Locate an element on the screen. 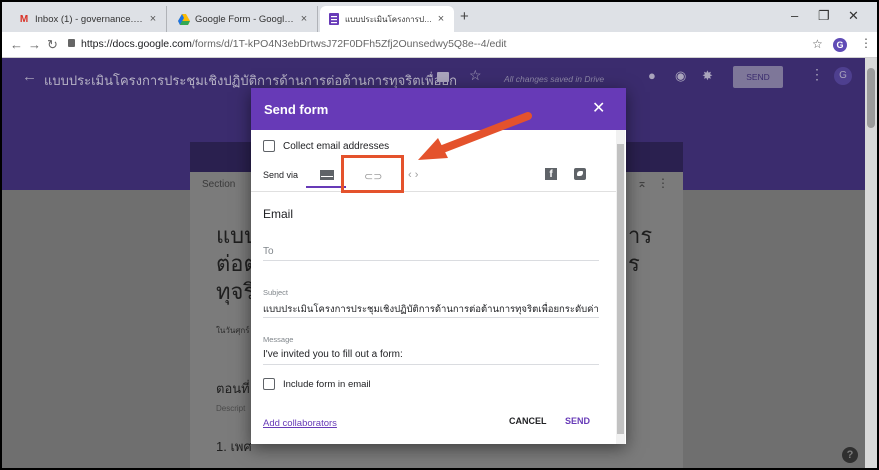  collect-emails-checkbox is located at coordinates (269, 146).